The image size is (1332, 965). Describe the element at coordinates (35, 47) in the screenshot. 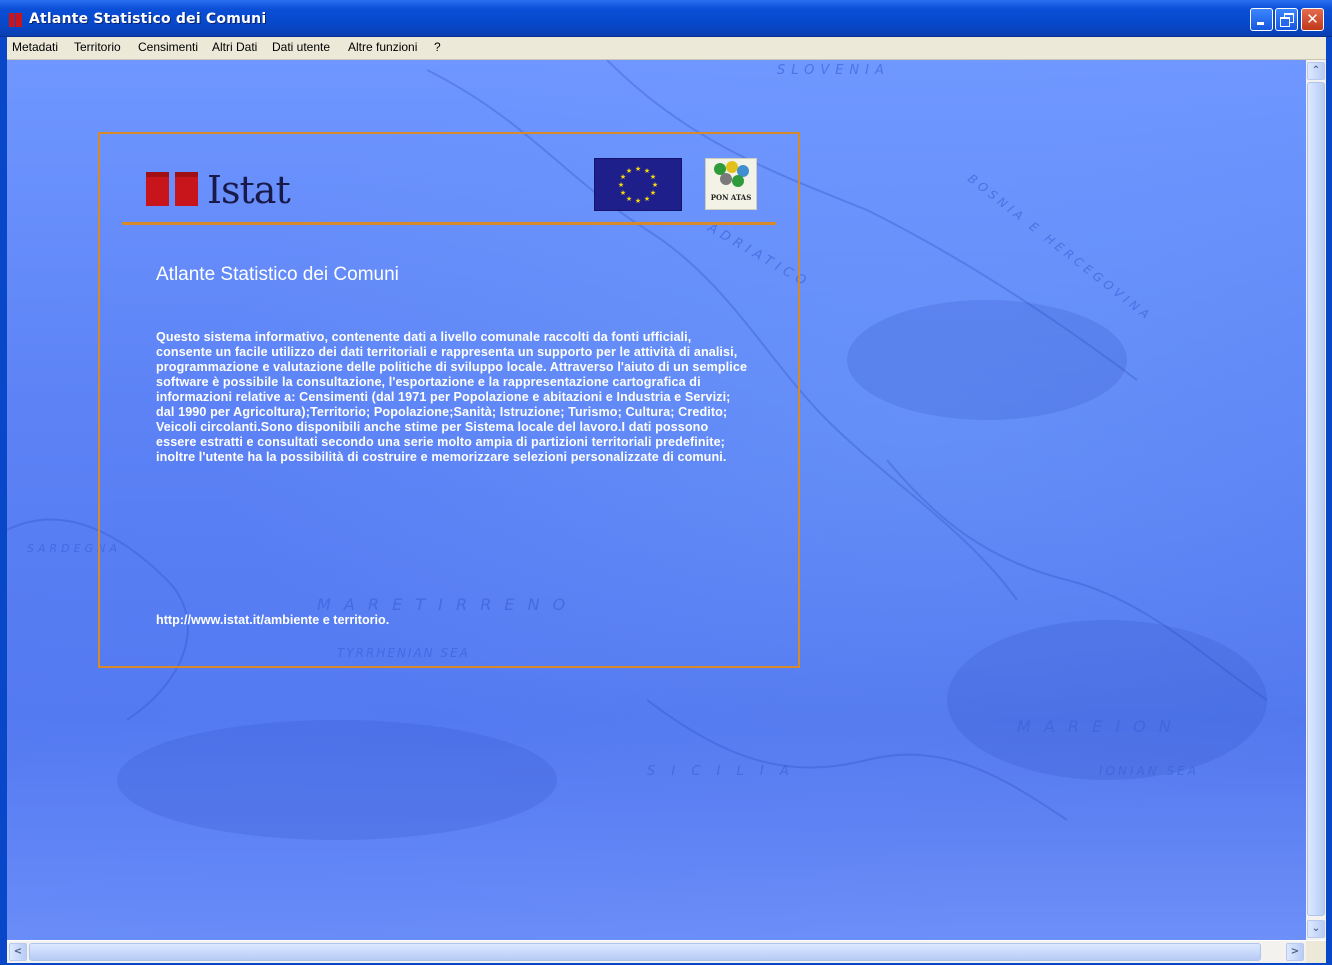

I see `menu-metadati: Metadati` at that location.